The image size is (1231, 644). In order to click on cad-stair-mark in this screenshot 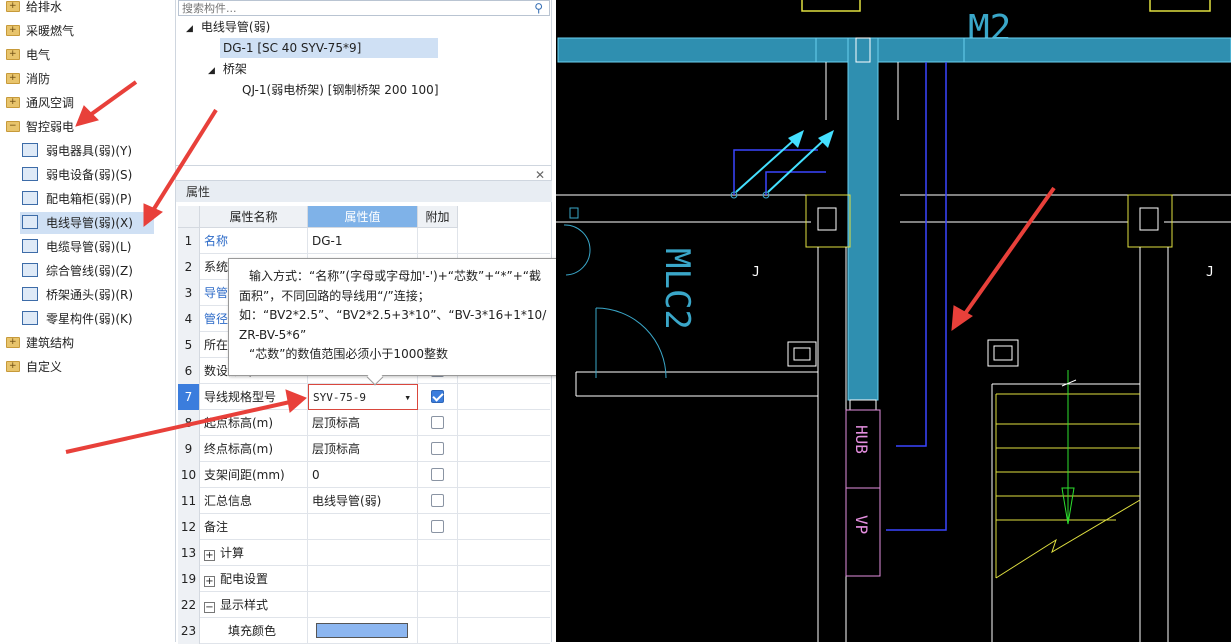, I will do `click(1069, 383)`.